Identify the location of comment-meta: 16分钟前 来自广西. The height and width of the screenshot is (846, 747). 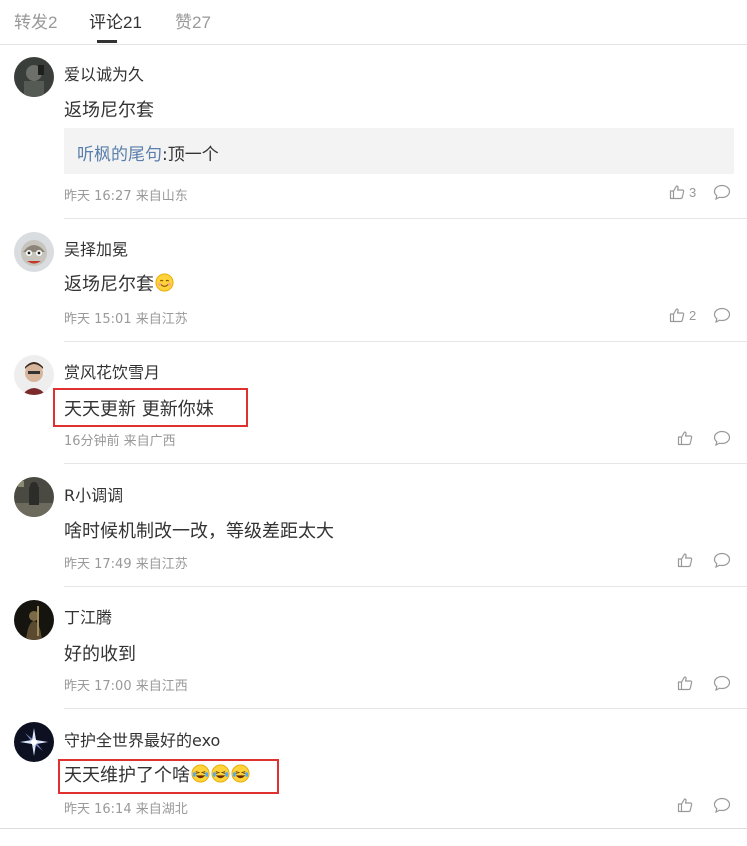
(120, 441).